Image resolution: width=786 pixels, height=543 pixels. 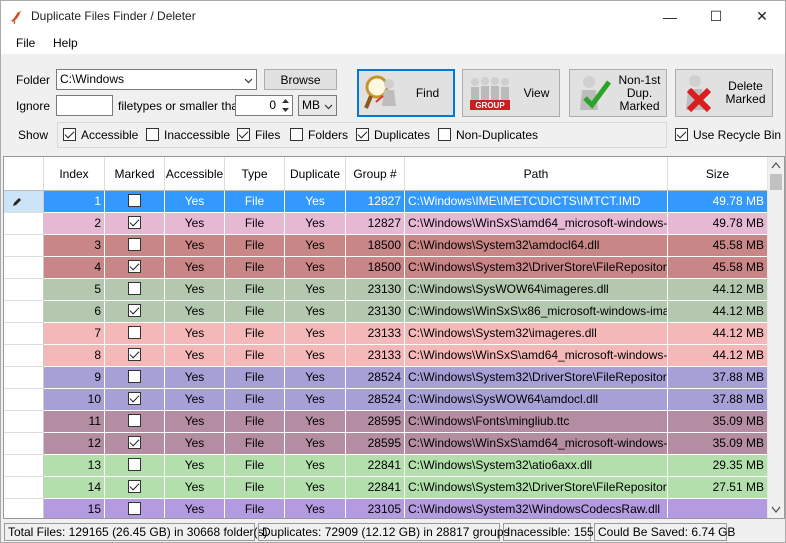 What do you see at coordinates (300, 79) in the screenshot?
I see `browse-button: Browse` at bounding box center [300, 79].